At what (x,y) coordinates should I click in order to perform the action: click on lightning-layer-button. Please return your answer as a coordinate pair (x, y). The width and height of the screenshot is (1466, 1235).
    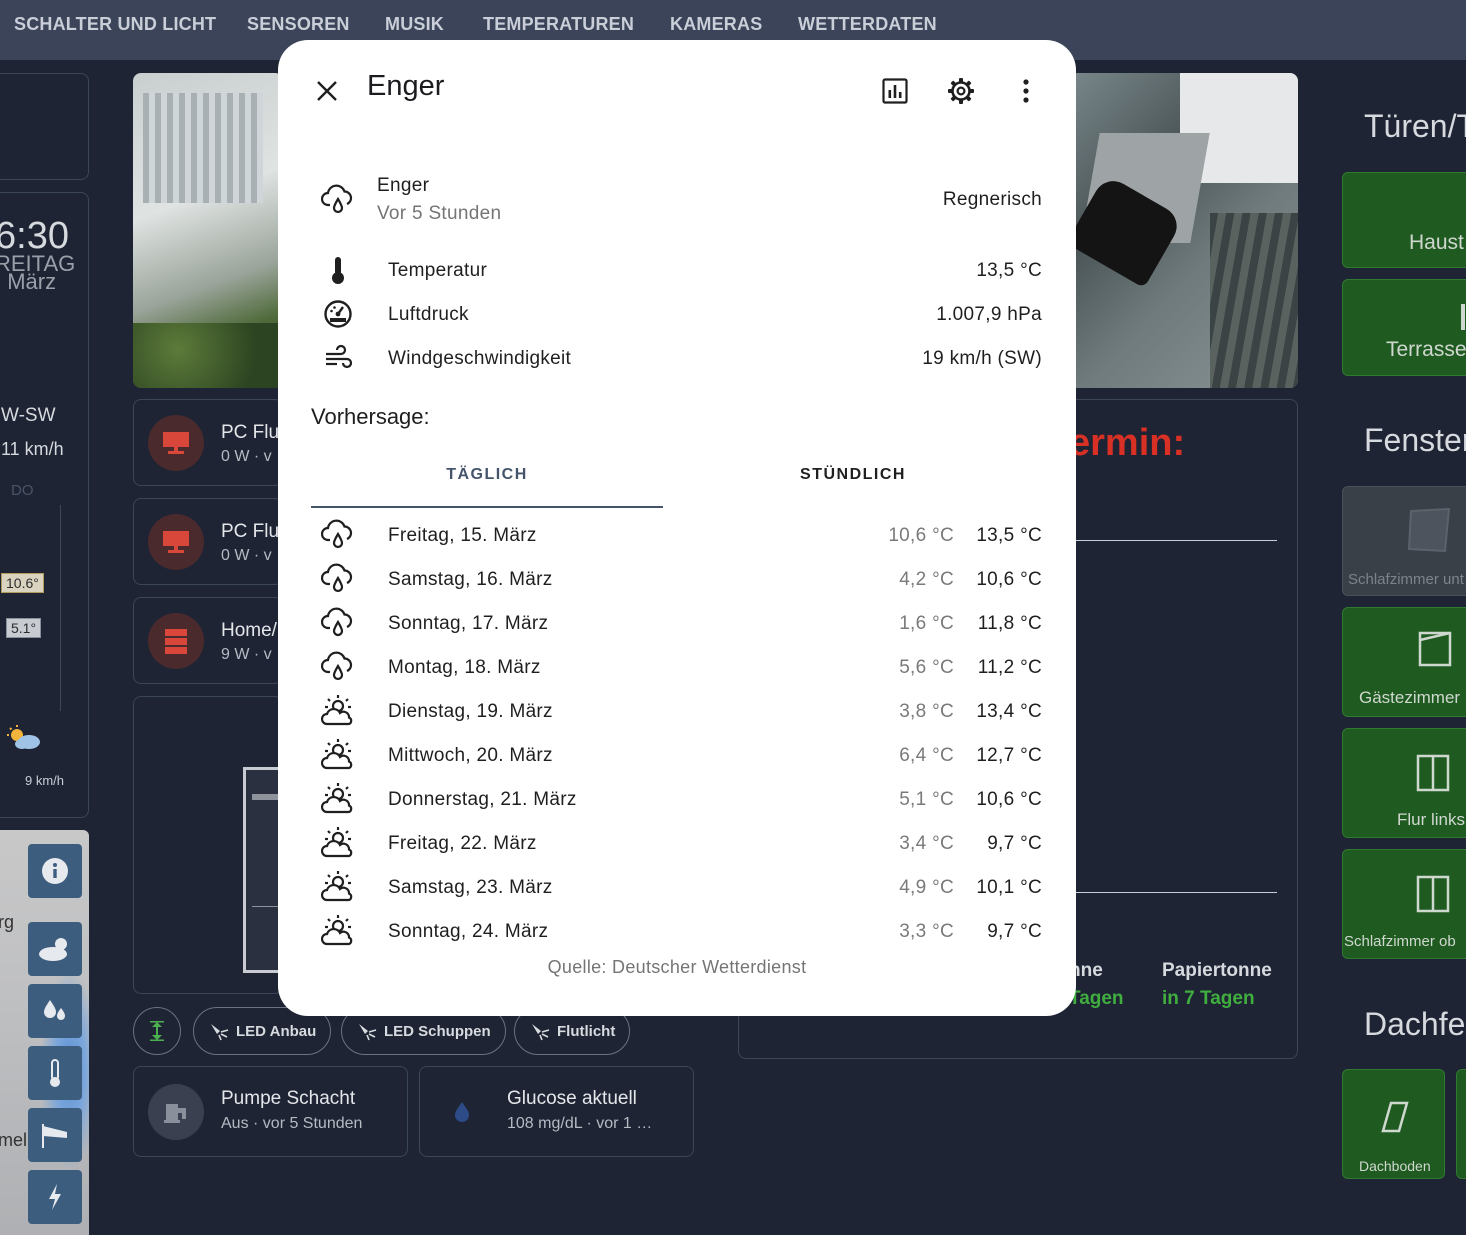
    Looking at the image, I should click on (55, 1197).